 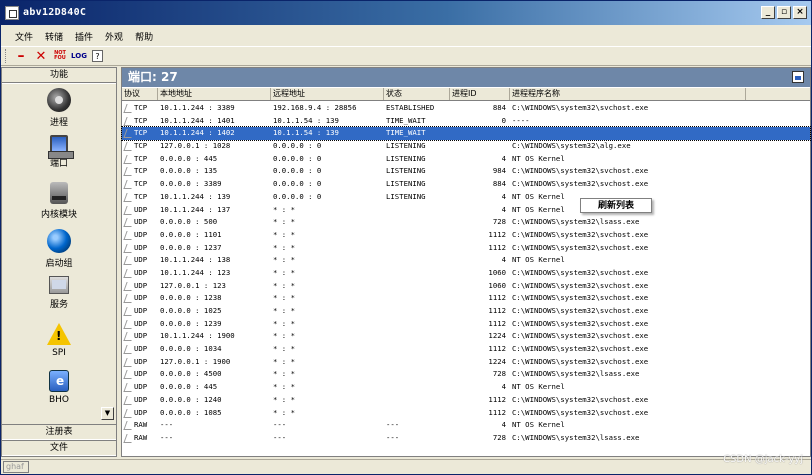 I want to click on cell-local-address: 0.0.0.0 : 3389, so click(x=191, y=184).